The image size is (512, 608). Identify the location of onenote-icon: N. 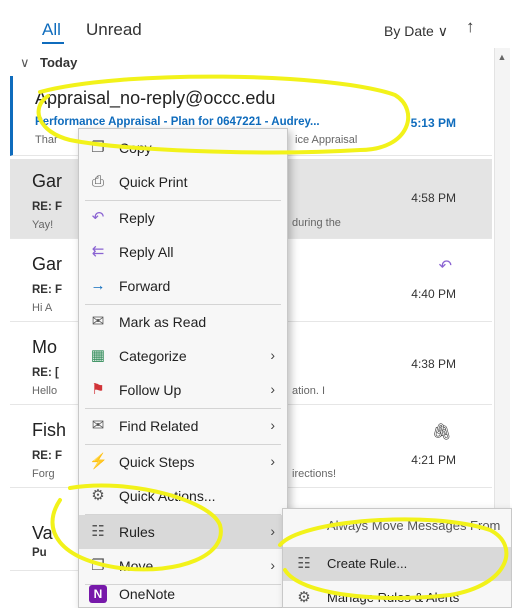
(98, 594).